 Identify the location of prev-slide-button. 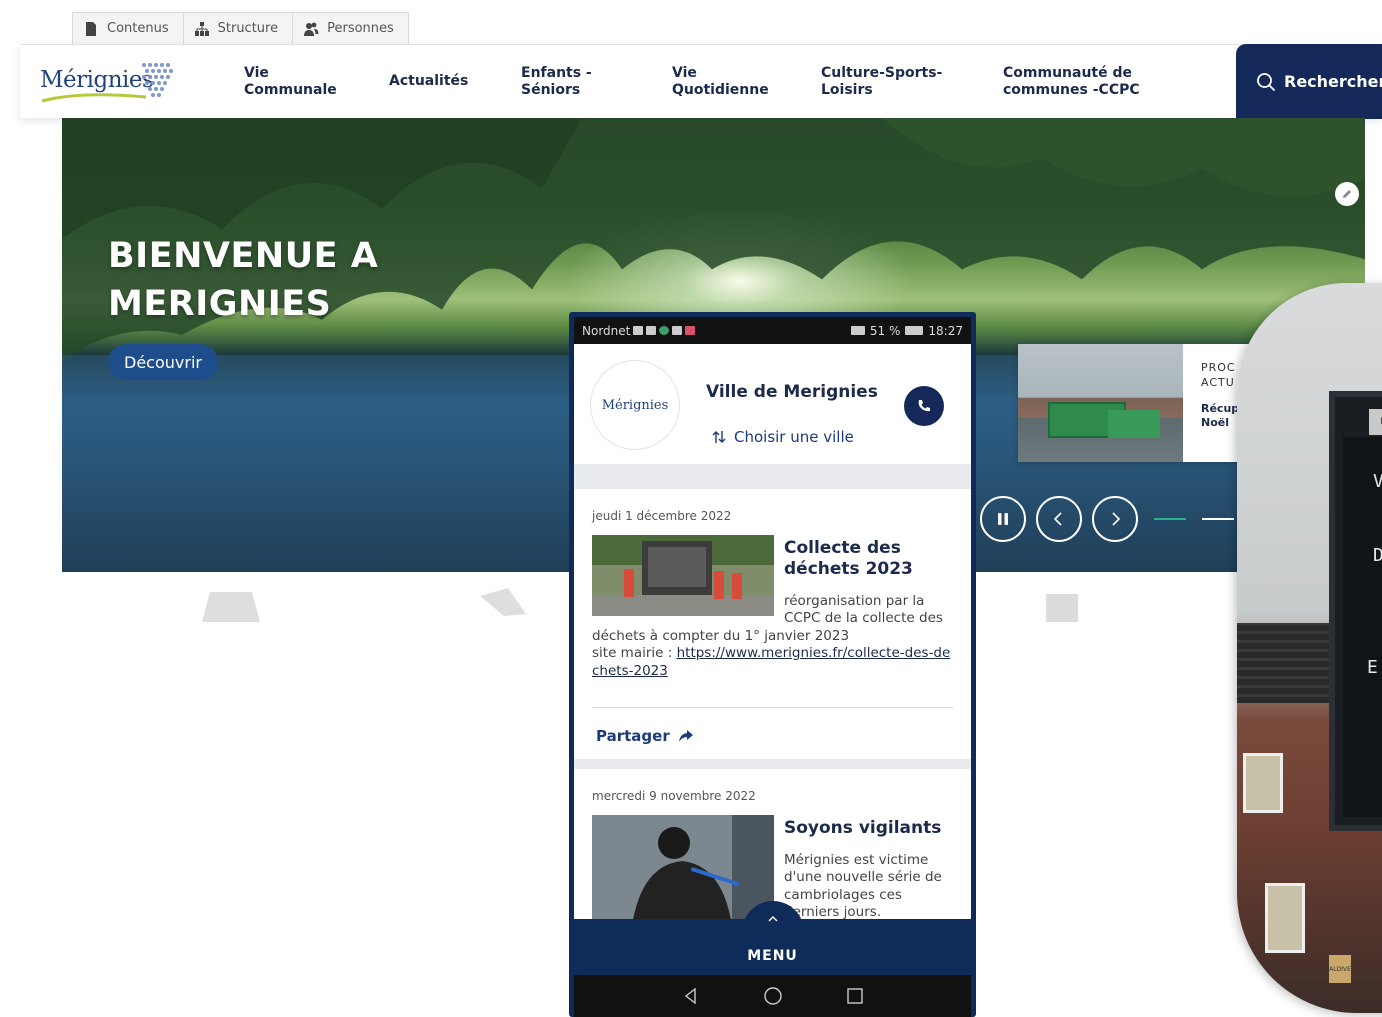
(1059, 519).